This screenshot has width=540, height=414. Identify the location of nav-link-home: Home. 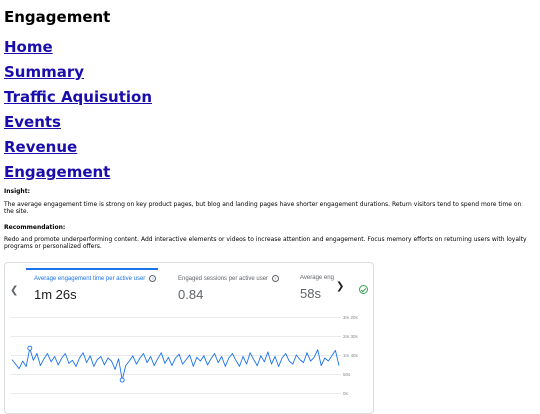
(28, 47).